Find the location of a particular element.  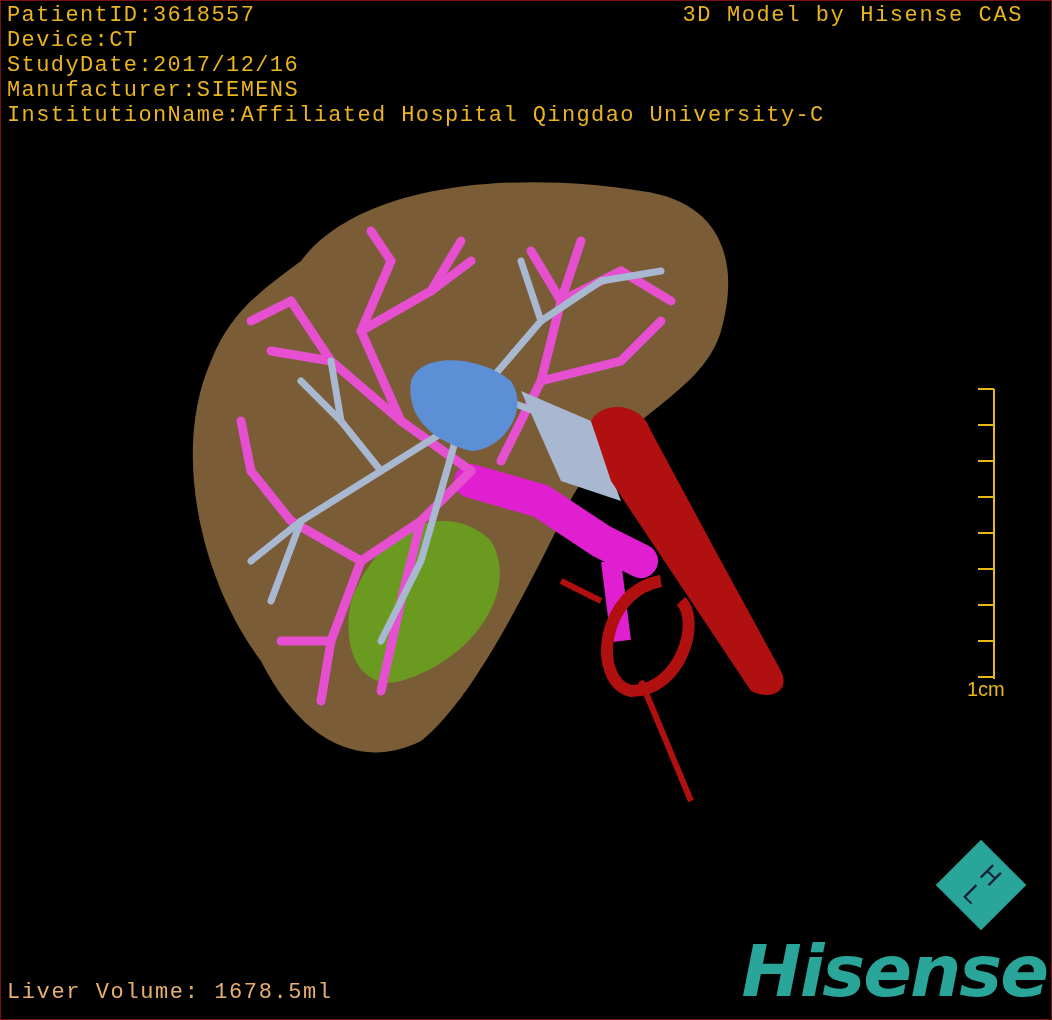

patient-info-text: PatientID:3618557 is located at coordinates (131, 15).